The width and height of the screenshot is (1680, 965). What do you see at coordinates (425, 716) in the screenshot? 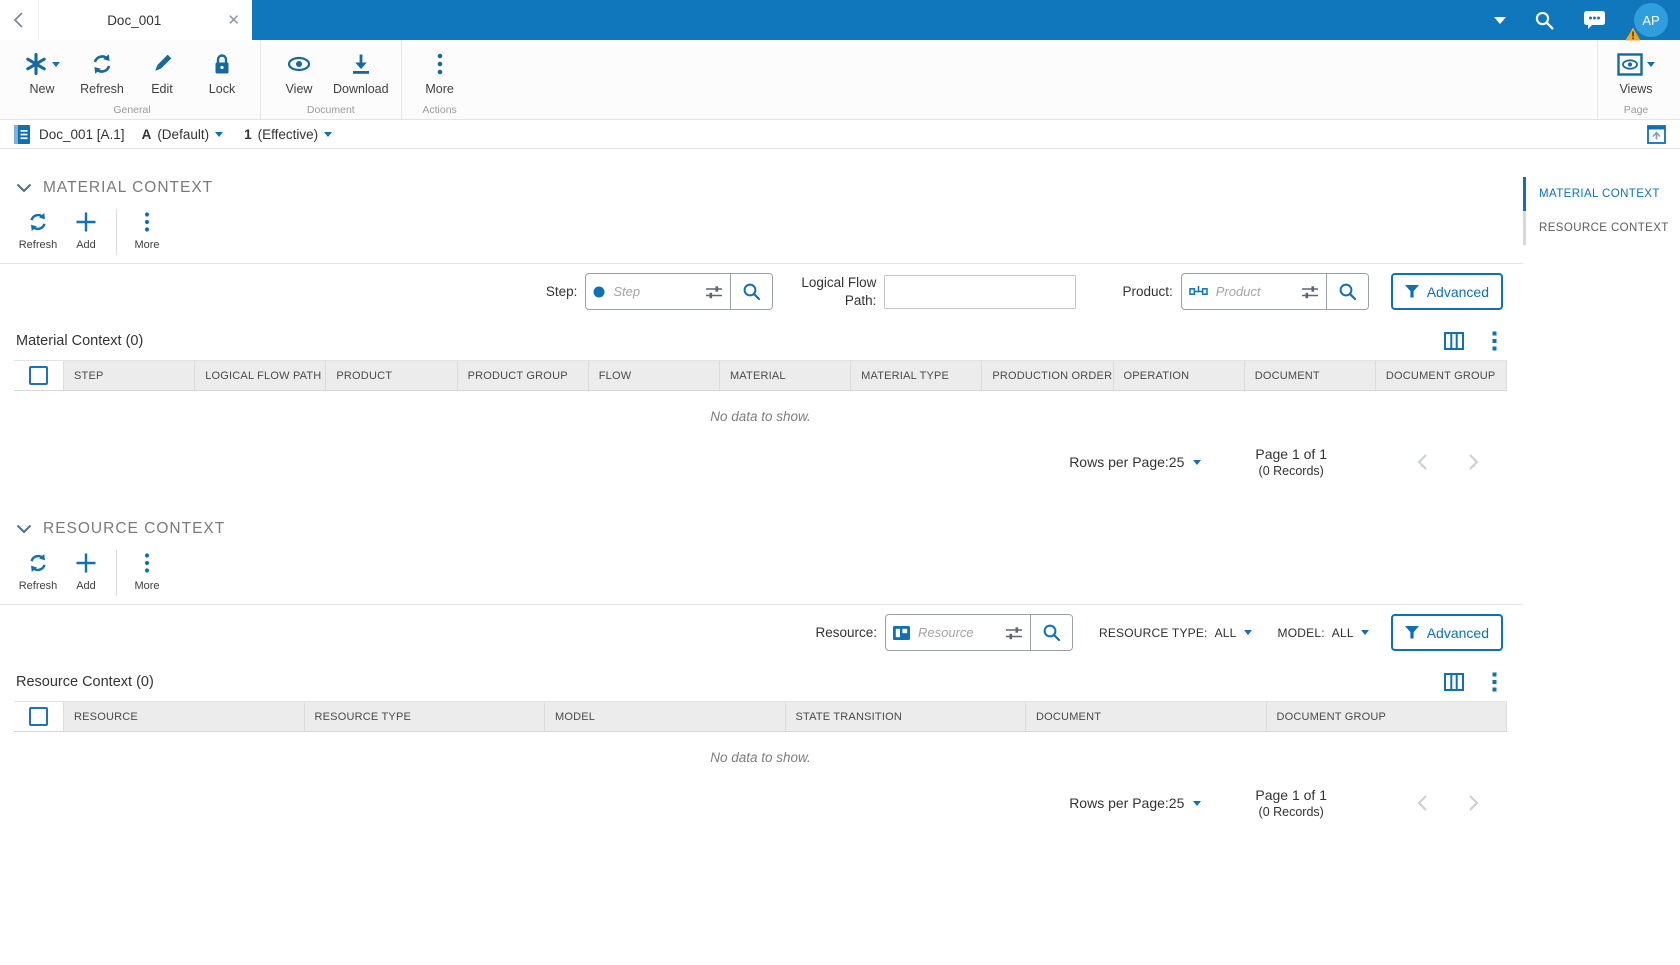
I see `column-header: RESOURCE TYPE` at bounding box center [425, 716].